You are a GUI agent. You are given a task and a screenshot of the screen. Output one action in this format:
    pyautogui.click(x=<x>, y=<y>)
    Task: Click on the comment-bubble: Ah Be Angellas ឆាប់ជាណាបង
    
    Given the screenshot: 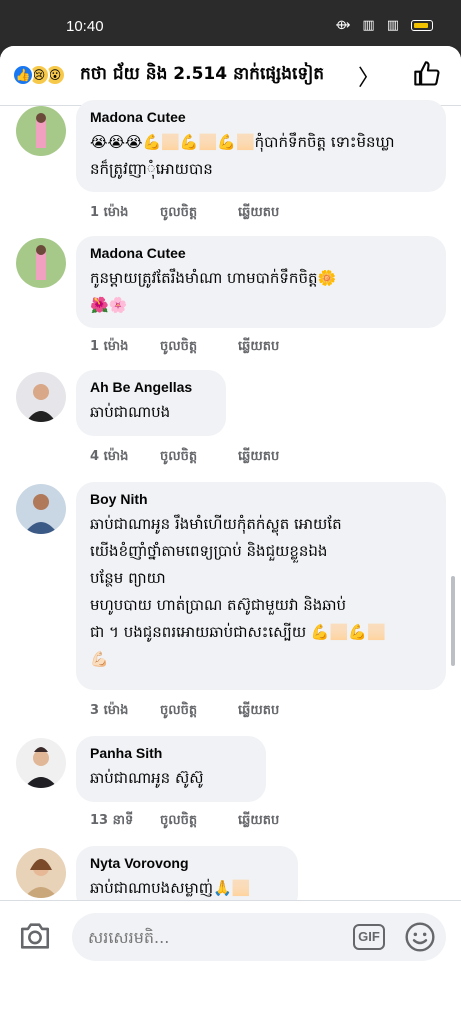 What is the action you would take?
    pyautogui.click(x=151, y=403)
    